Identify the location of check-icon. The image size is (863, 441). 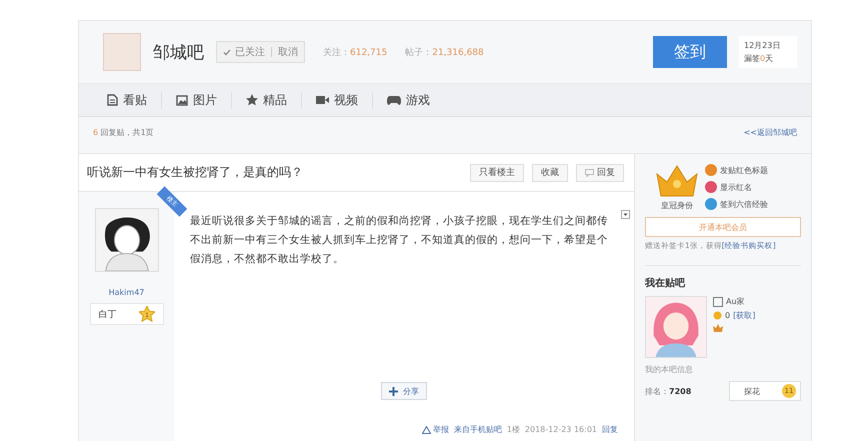
(227, 52).